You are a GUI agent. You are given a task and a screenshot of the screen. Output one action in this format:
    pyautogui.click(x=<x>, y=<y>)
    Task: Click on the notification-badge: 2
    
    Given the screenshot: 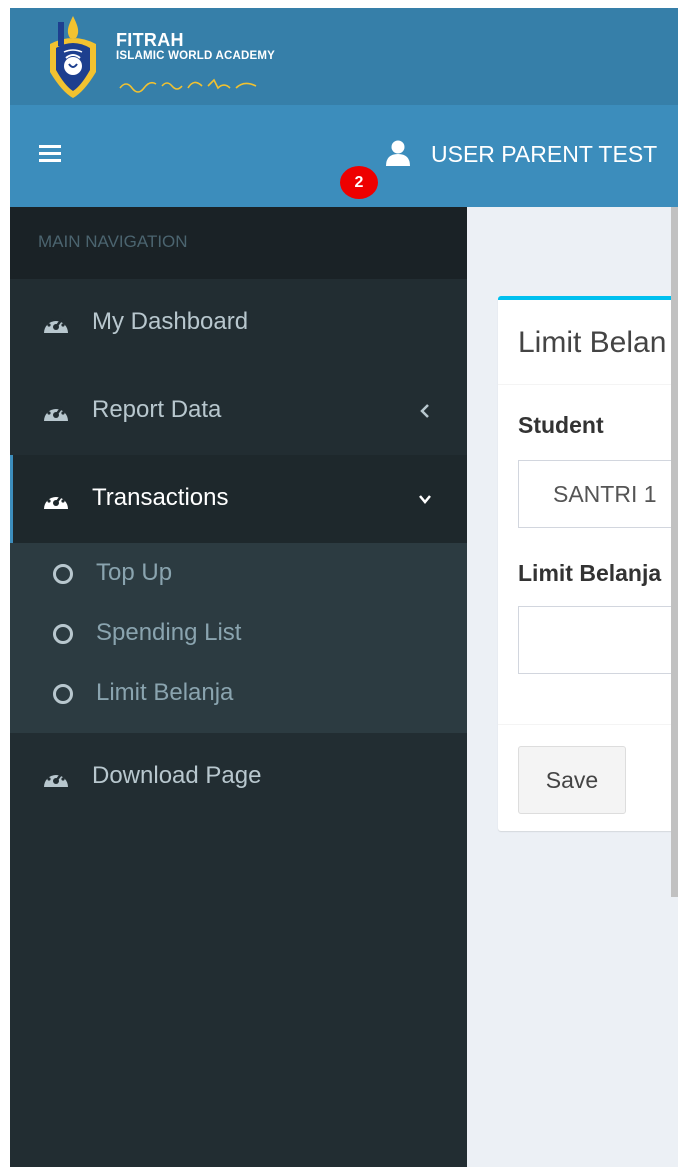 What is the action you would take?
    pyautogui.click(x=359, y=182)
    